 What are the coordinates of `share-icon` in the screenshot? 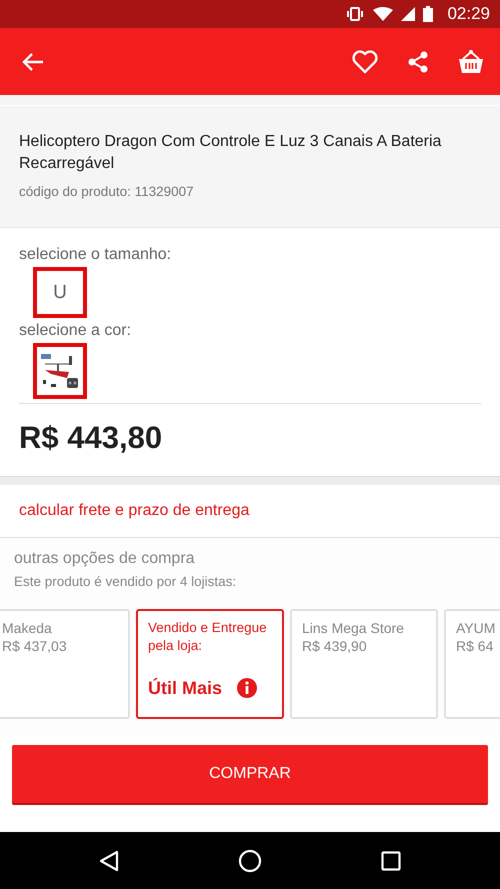 It's located at (418, 61).